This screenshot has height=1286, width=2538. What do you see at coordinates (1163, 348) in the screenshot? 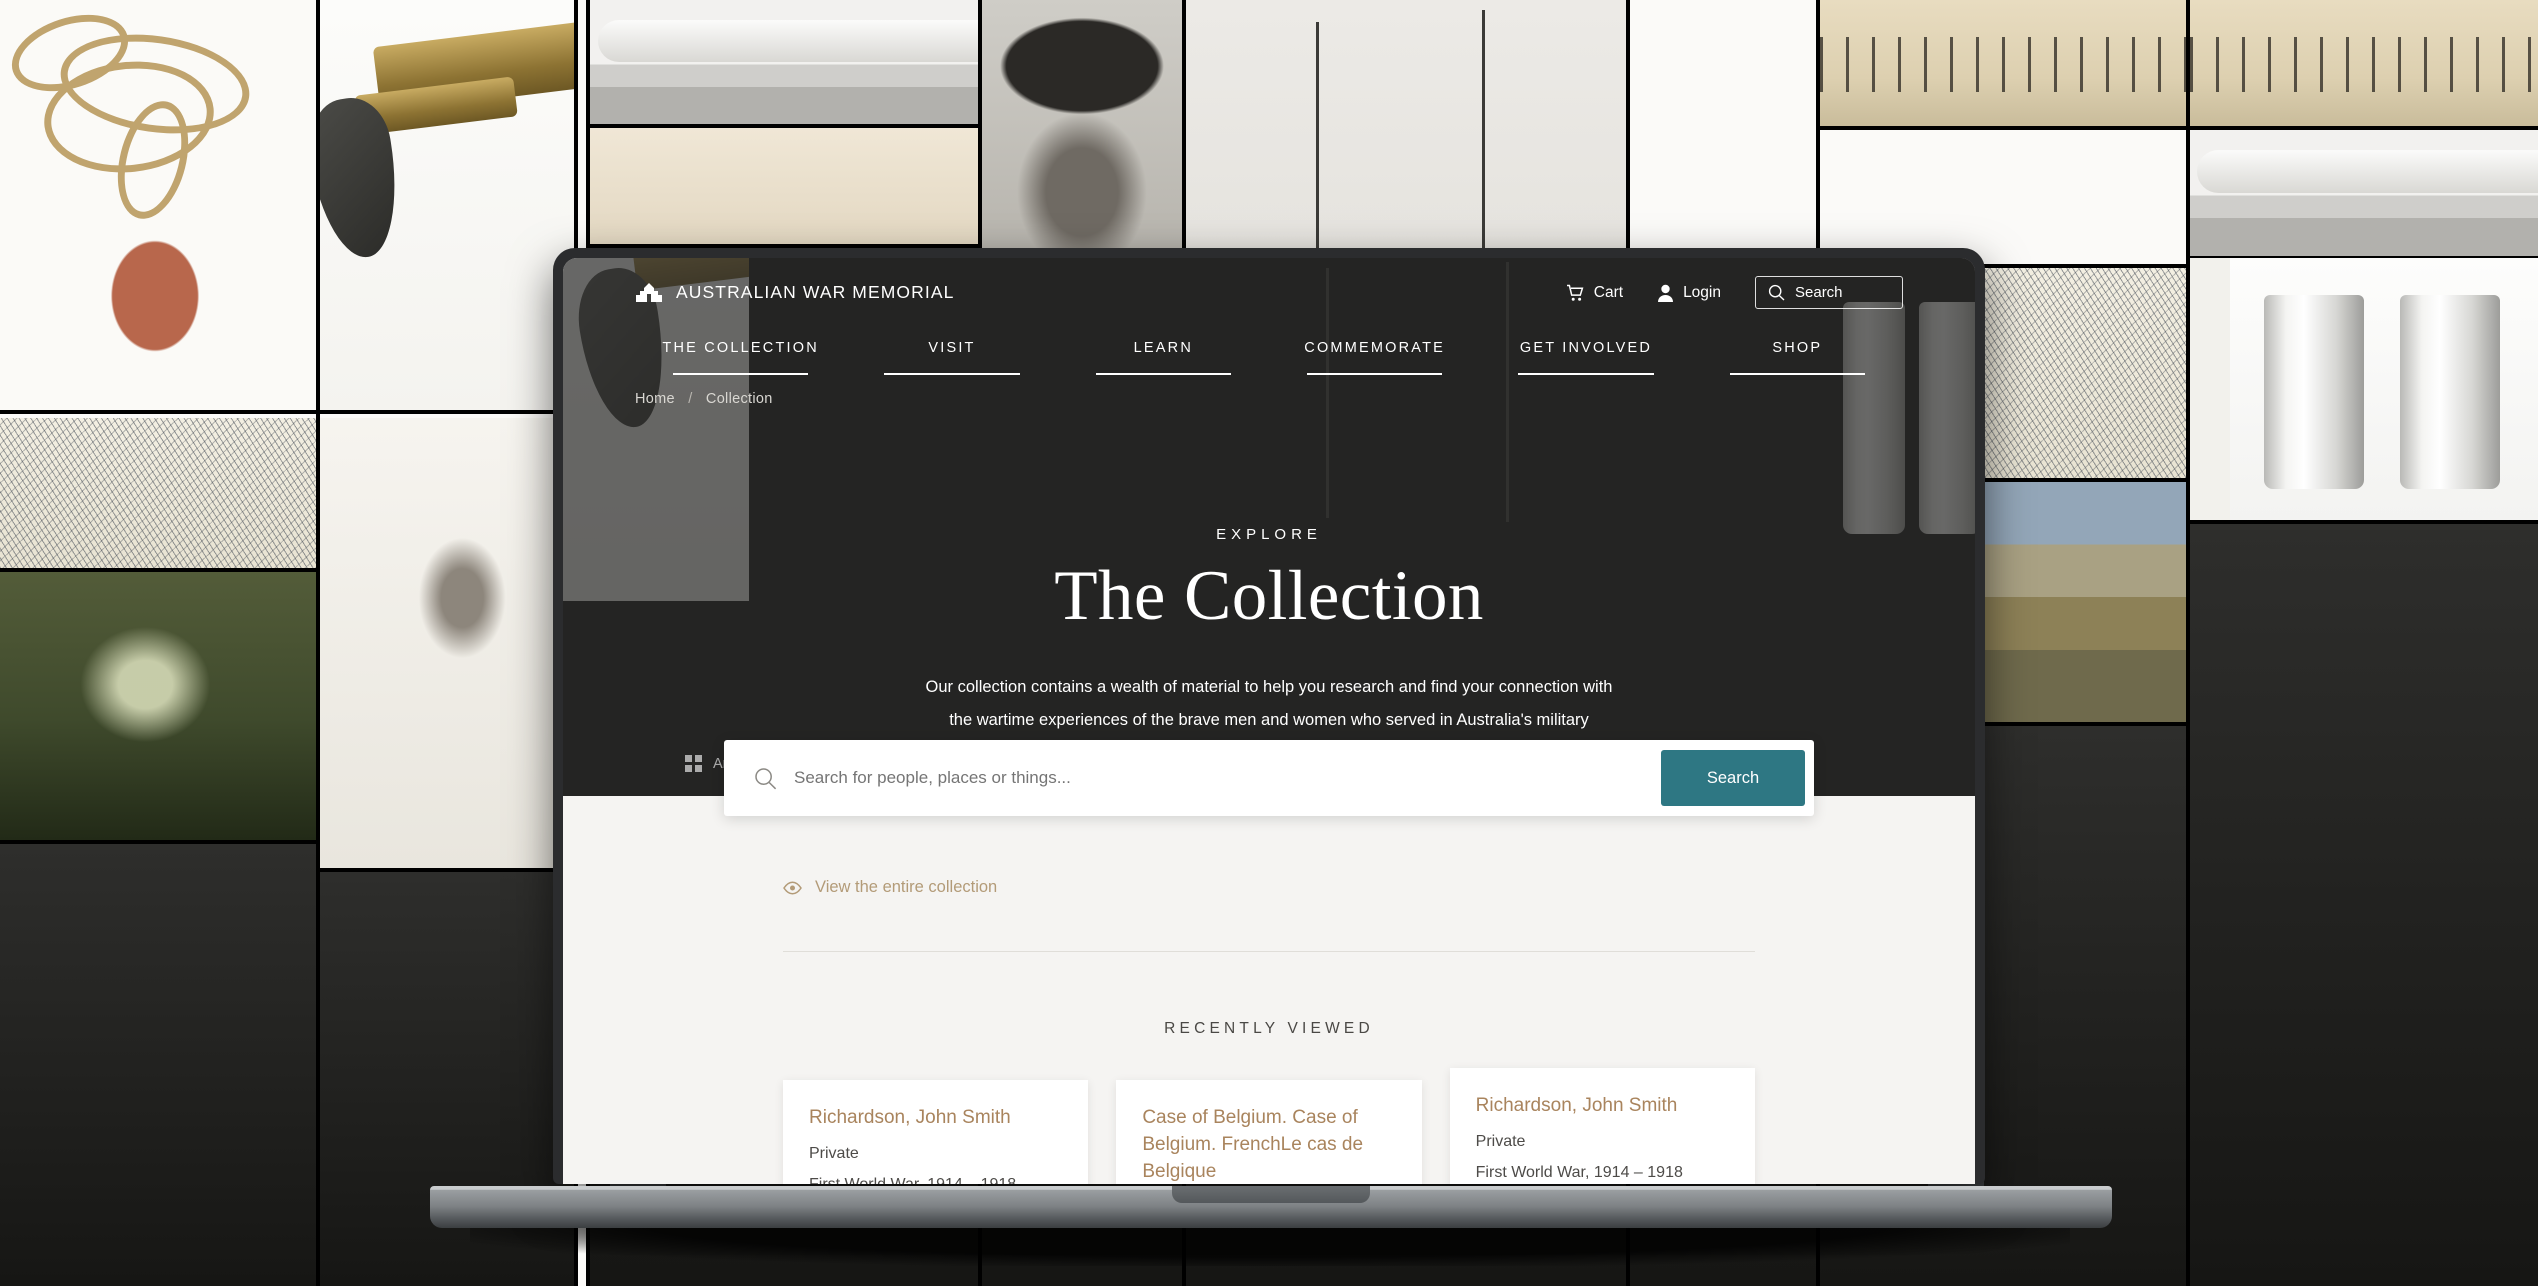
I see `nav-label: Learn` at bounding box center [1163, 348].